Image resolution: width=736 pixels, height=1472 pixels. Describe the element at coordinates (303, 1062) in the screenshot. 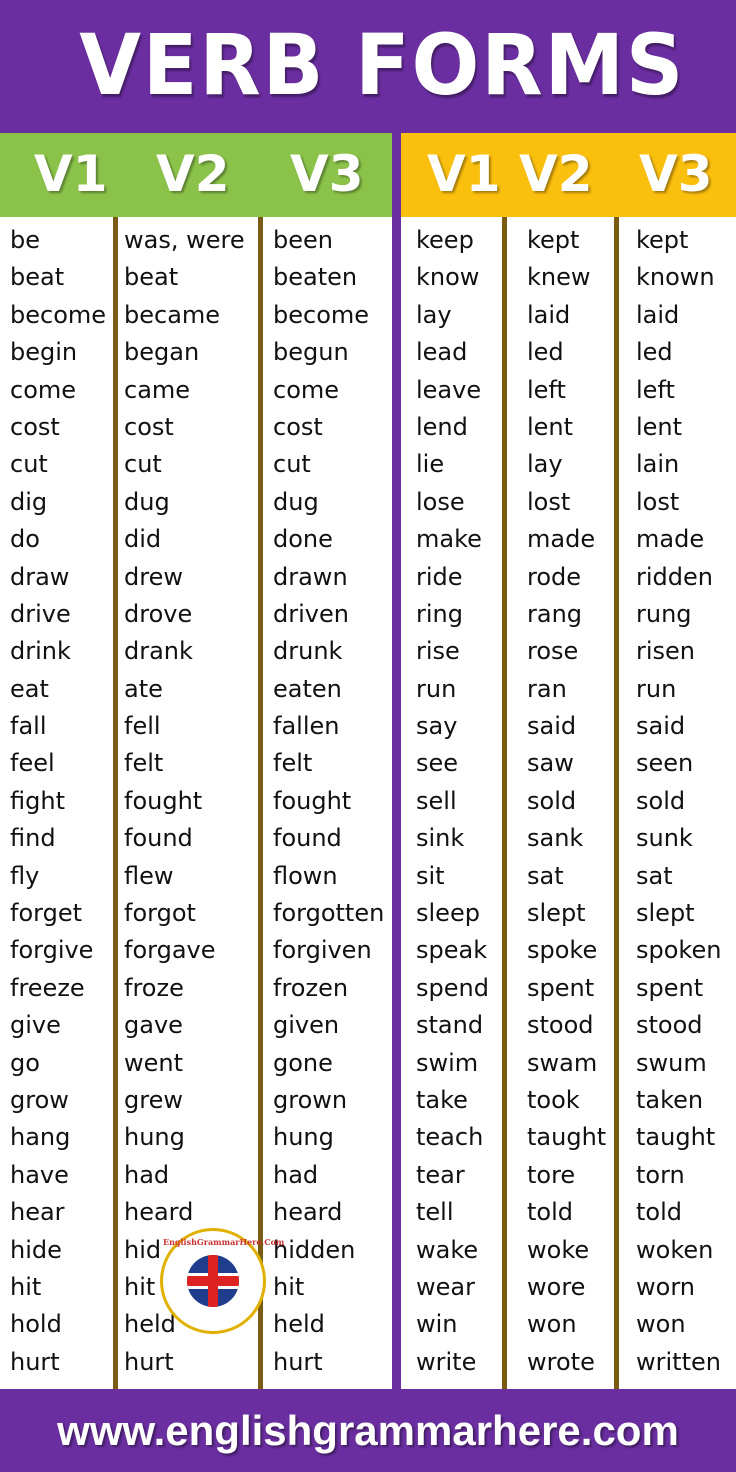

I see `verb-cell: gone` at that location.